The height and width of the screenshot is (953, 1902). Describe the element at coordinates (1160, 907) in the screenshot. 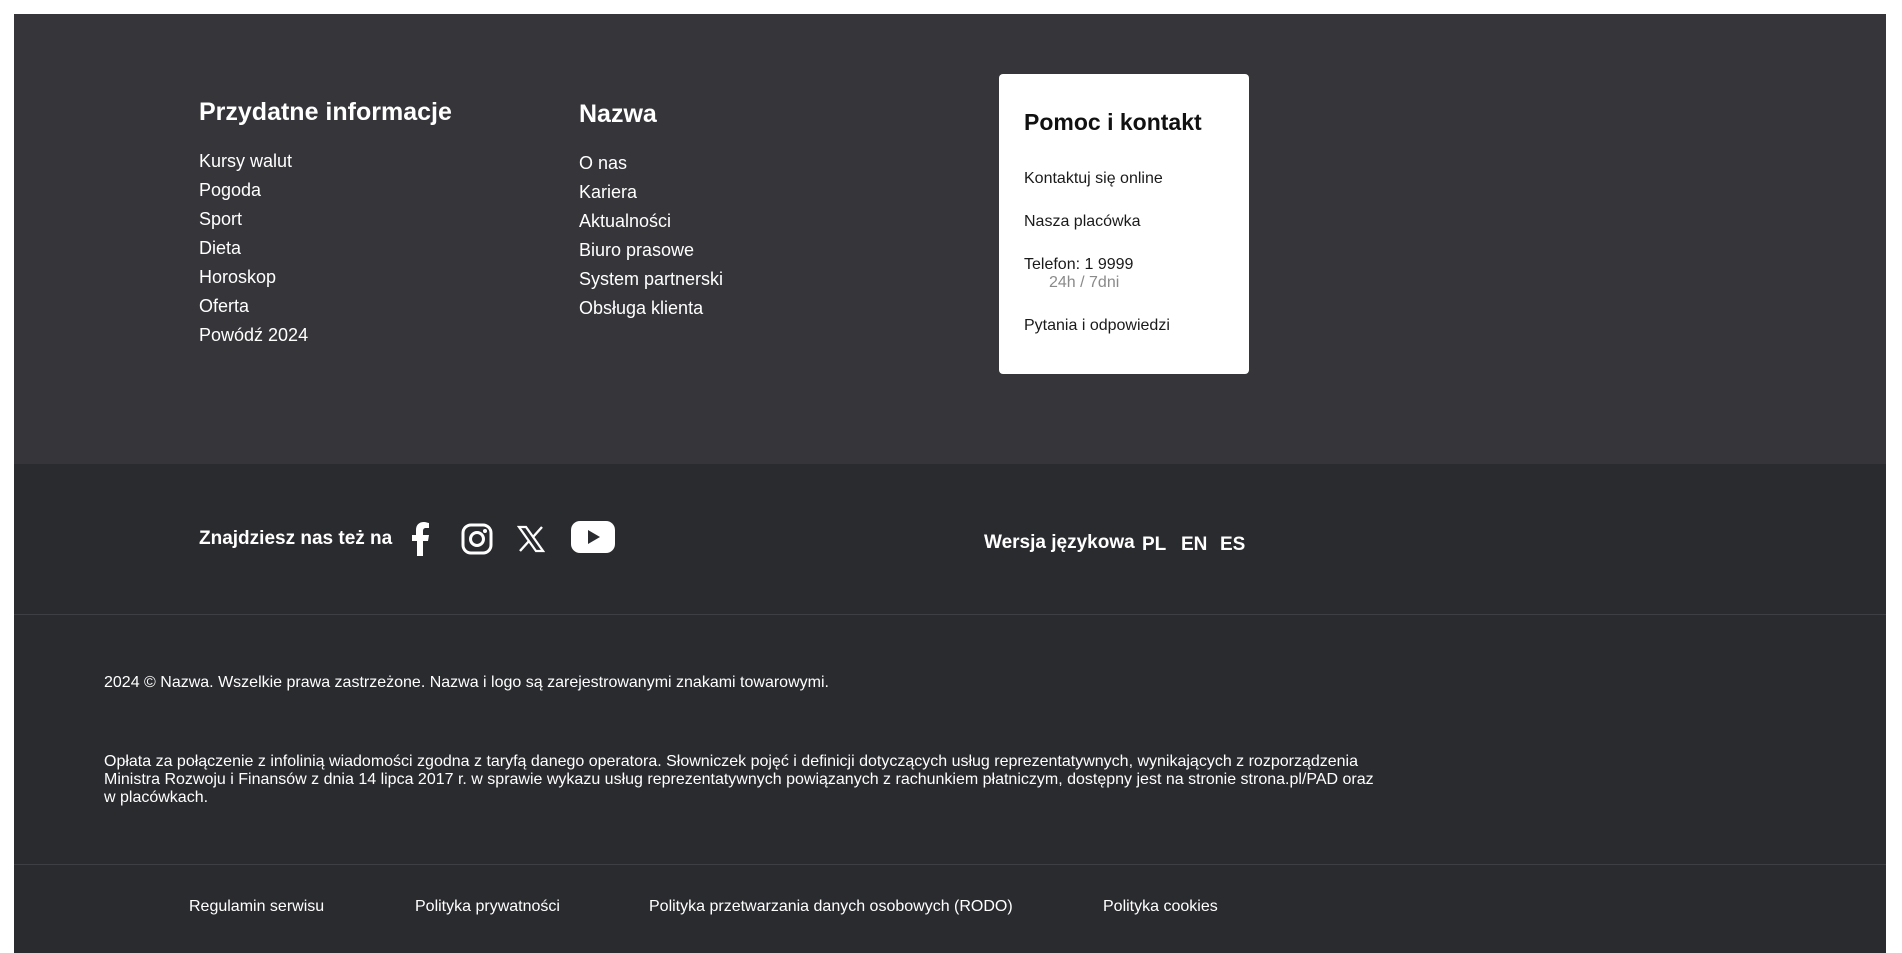

I see `cookies-policy-link: Polityka cookies` at that location.